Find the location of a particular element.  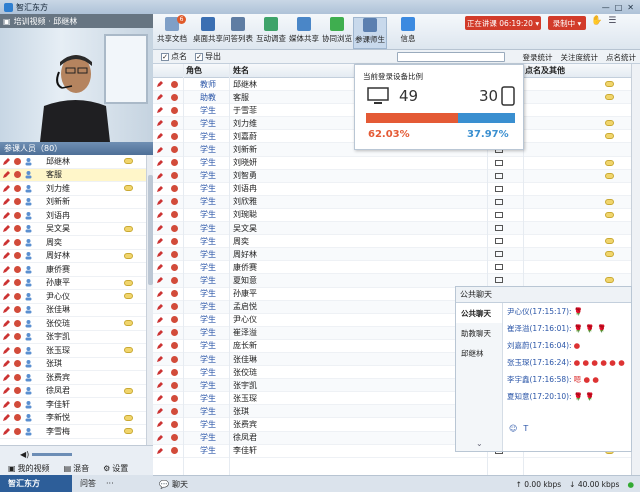

record-button: 录制中 ▾ is located at coordinates (567, 23).